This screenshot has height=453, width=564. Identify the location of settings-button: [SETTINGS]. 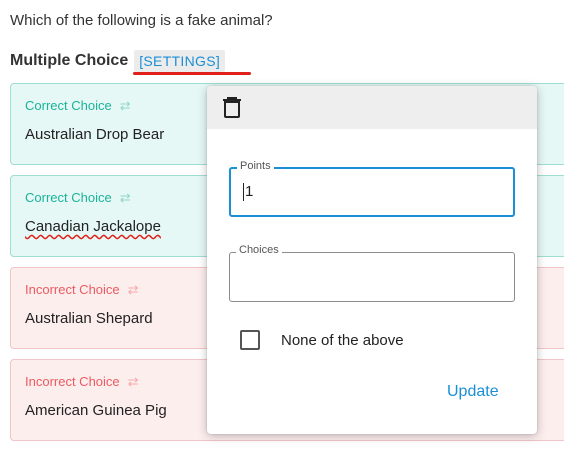
(180, 61).